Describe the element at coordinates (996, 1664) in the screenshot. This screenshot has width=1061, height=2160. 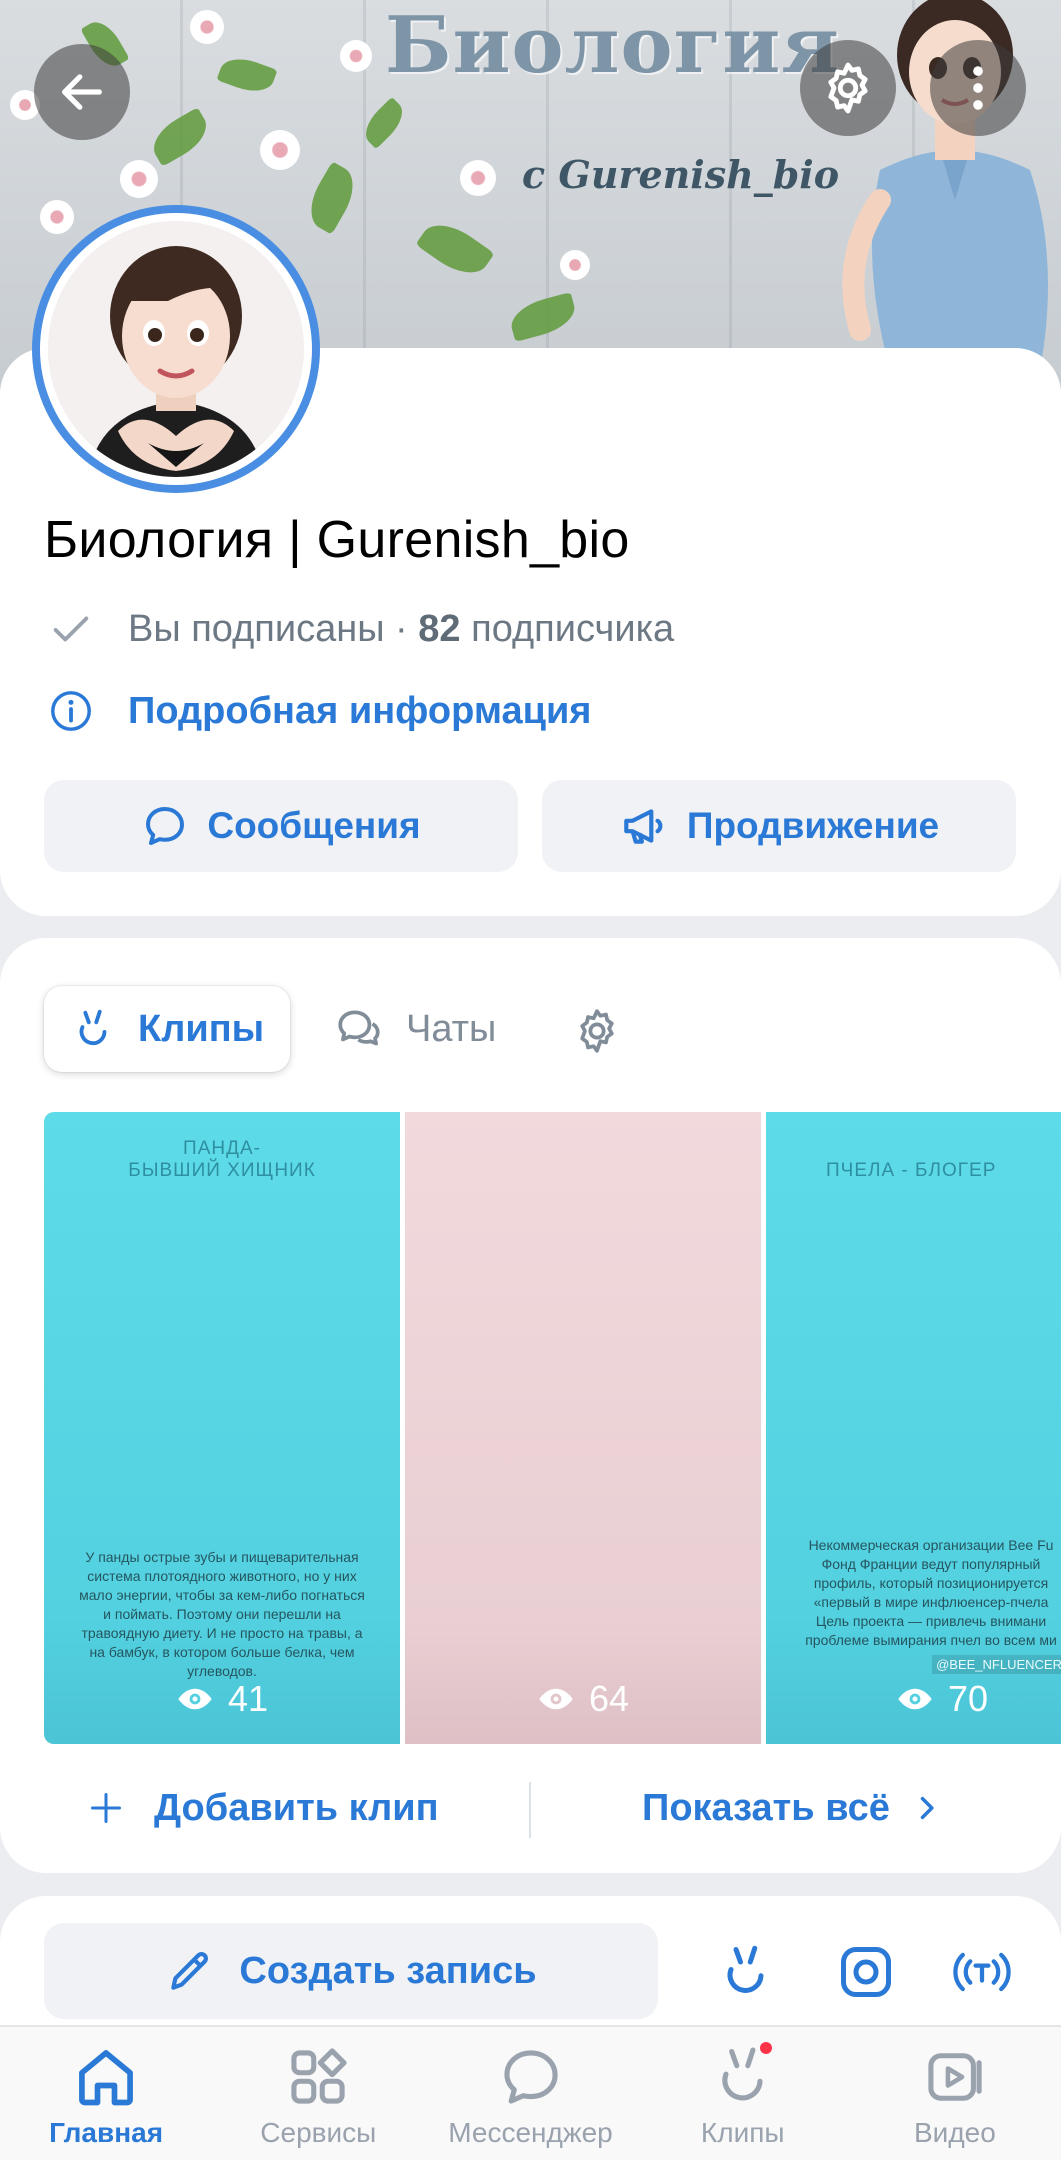
I see `clip-watermark: @BEE_NFLUENCER` at that location.